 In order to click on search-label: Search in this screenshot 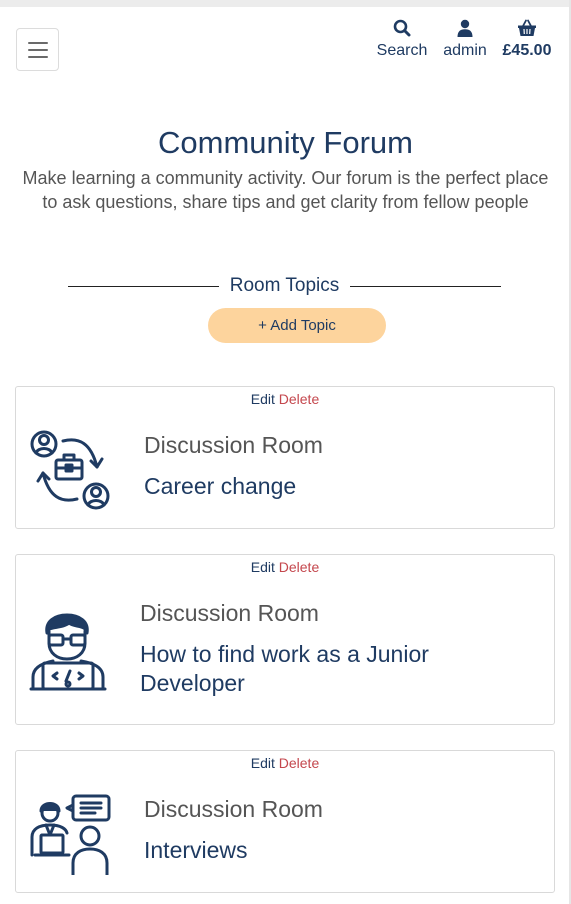, I will do `click(402, 50)`.